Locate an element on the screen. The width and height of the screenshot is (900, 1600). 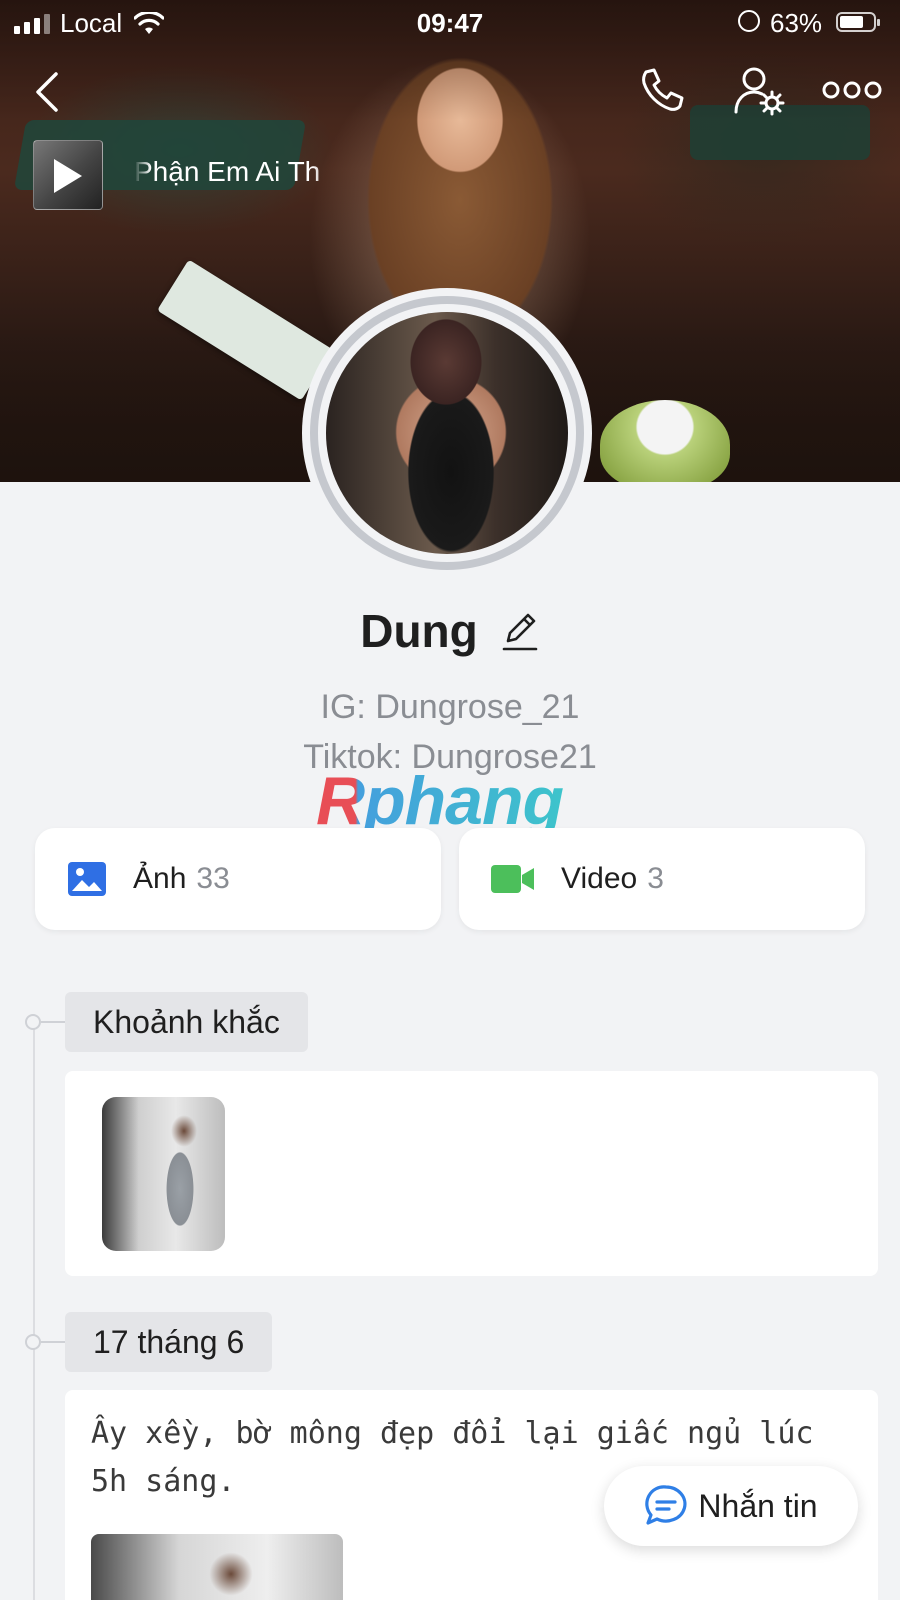
battery-icon is located at coordinates (858, 22).